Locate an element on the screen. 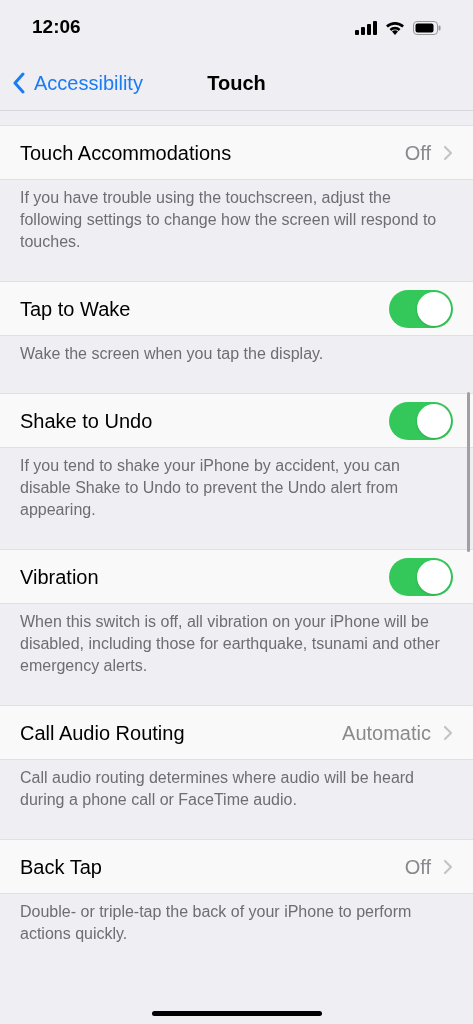 The width and height of the screenshot is (473, 1024). battery-icon is located at coordinates (427, 27).